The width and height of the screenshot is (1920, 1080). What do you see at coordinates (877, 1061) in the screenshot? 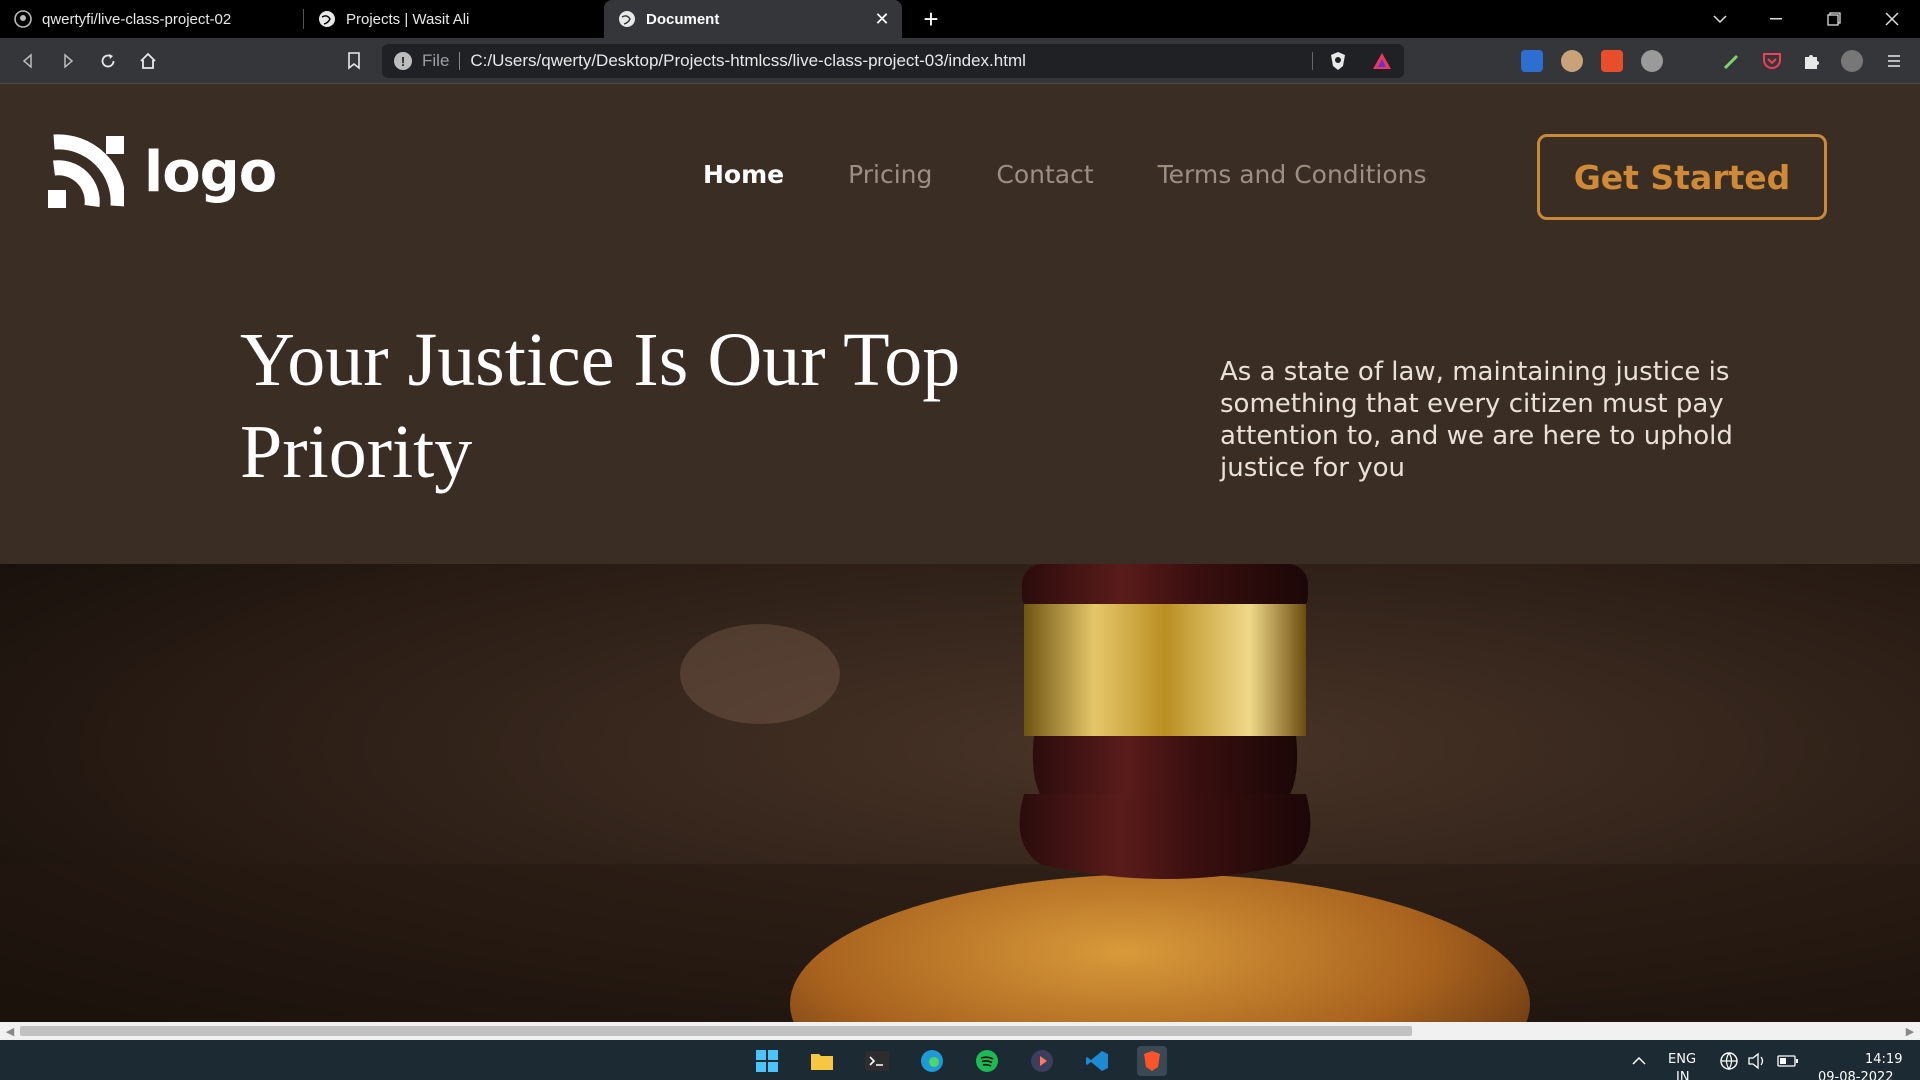
I see `terminal-icon` at bounding box center [877, 1061].